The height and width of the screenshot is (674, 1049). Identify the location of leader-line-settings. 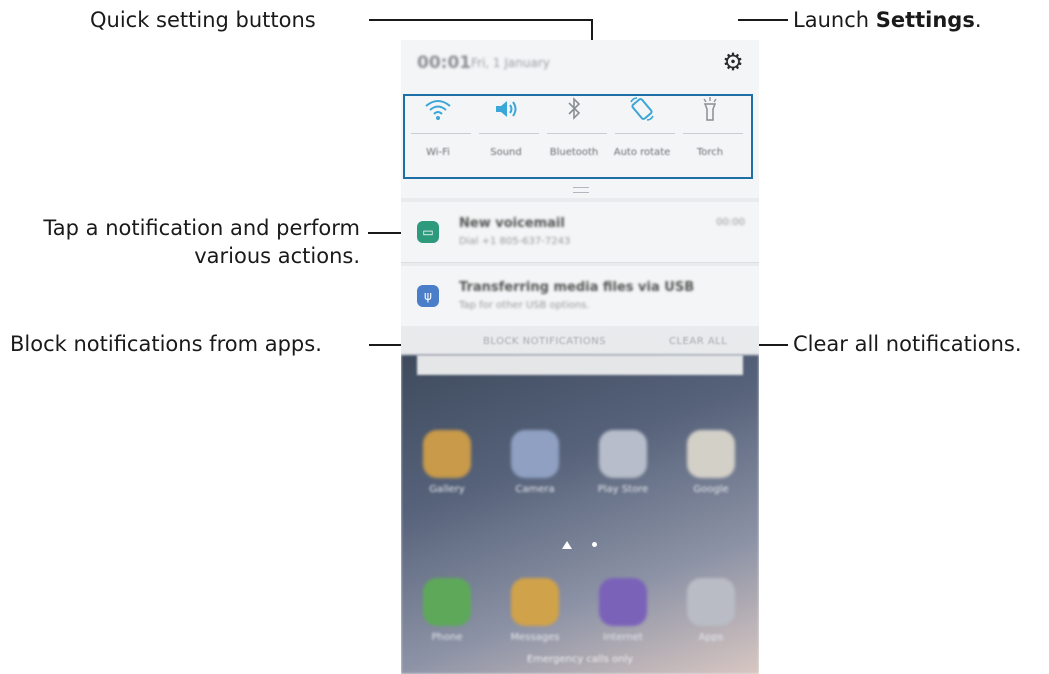
(763, 20).